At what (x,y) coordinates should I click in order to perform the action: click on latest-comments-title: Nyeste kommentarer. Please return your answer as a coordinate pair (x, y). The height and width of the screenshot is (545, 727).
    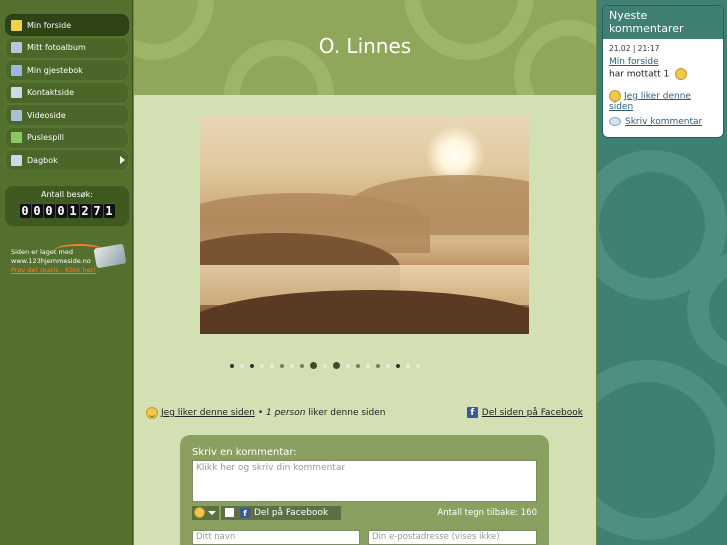
    Looking at the image, I should click on (663, 22).